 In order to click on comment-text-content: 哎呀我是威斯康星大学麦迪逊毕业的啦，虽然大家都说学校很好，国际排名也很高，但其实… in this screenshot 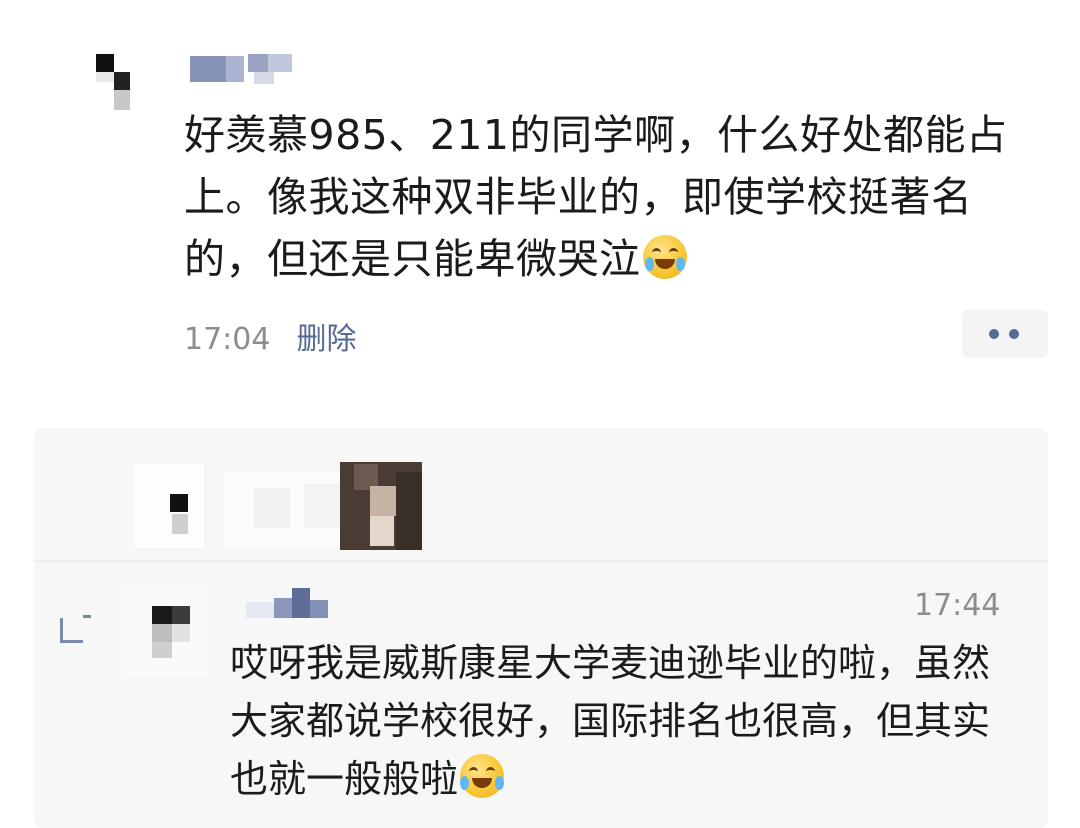, I will do `click(610, 721)`.